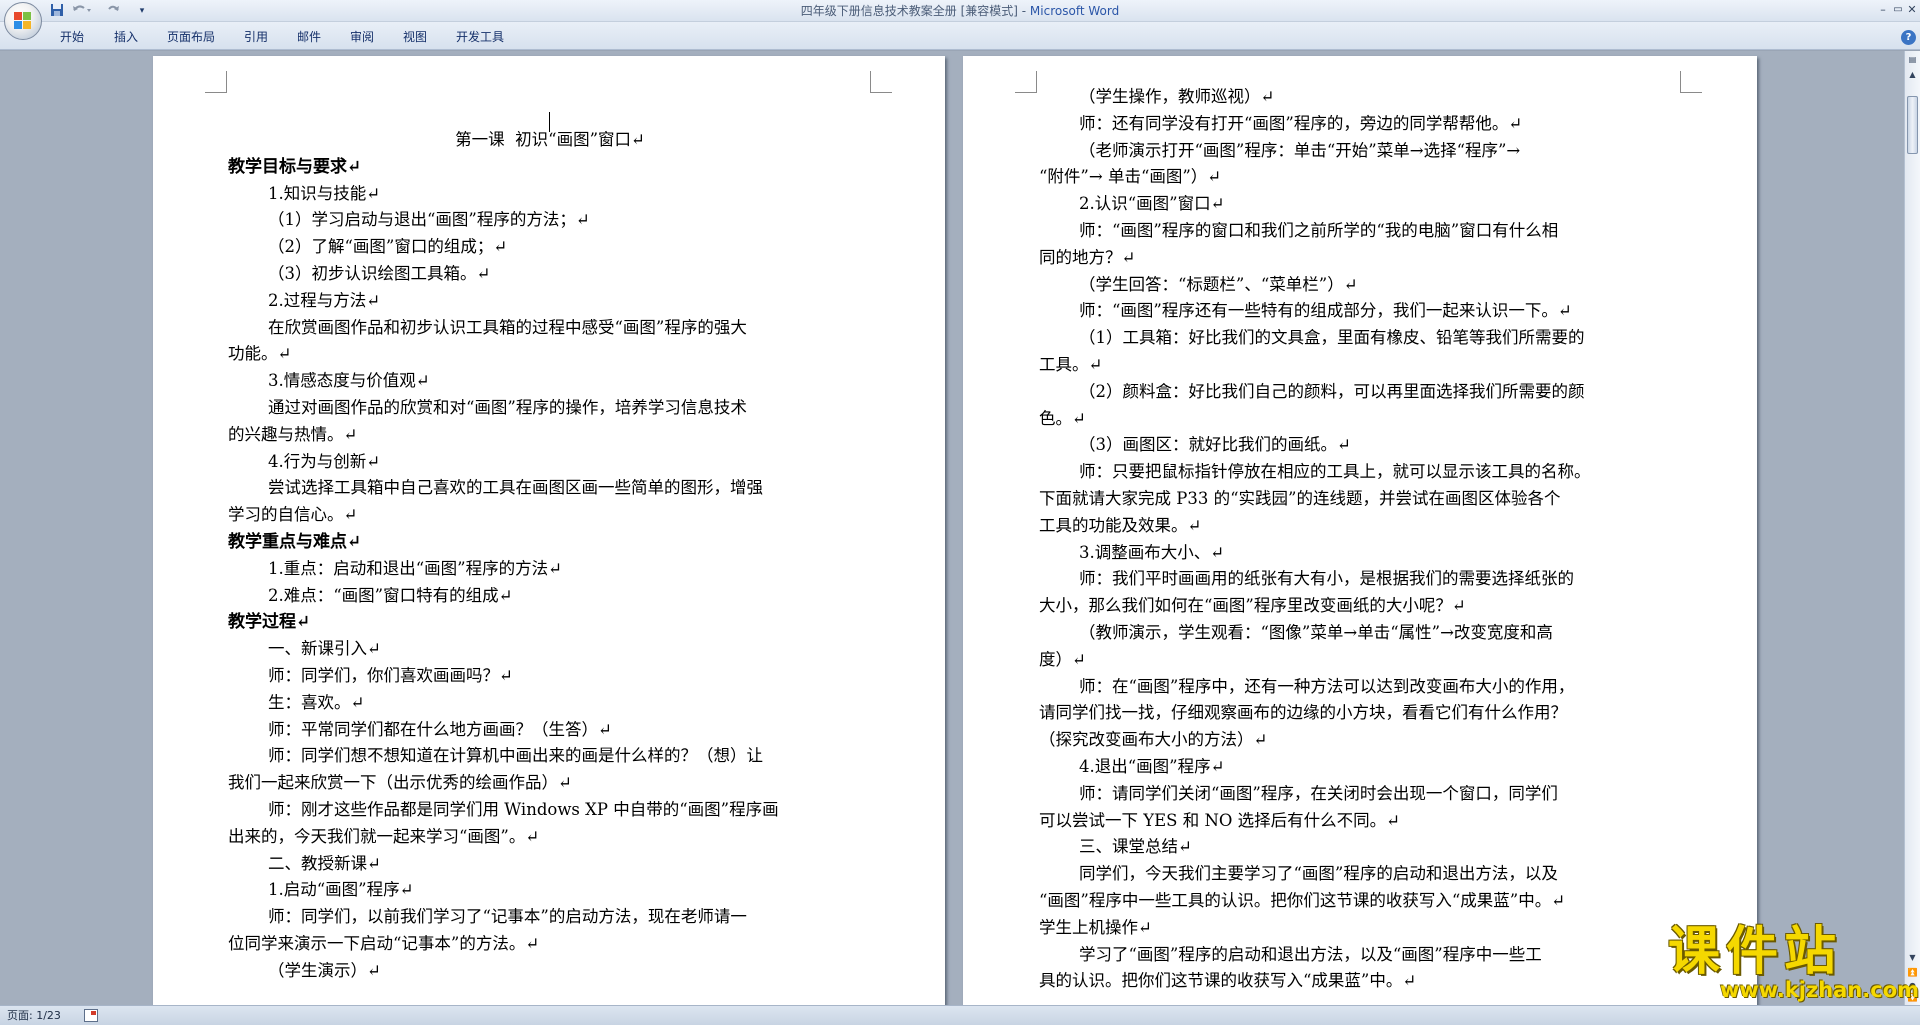 This screenshot has width=1920, height=1025. Describe the element at coordinates (549, 122) in the screenshot. I see `text-cursor` at that location.